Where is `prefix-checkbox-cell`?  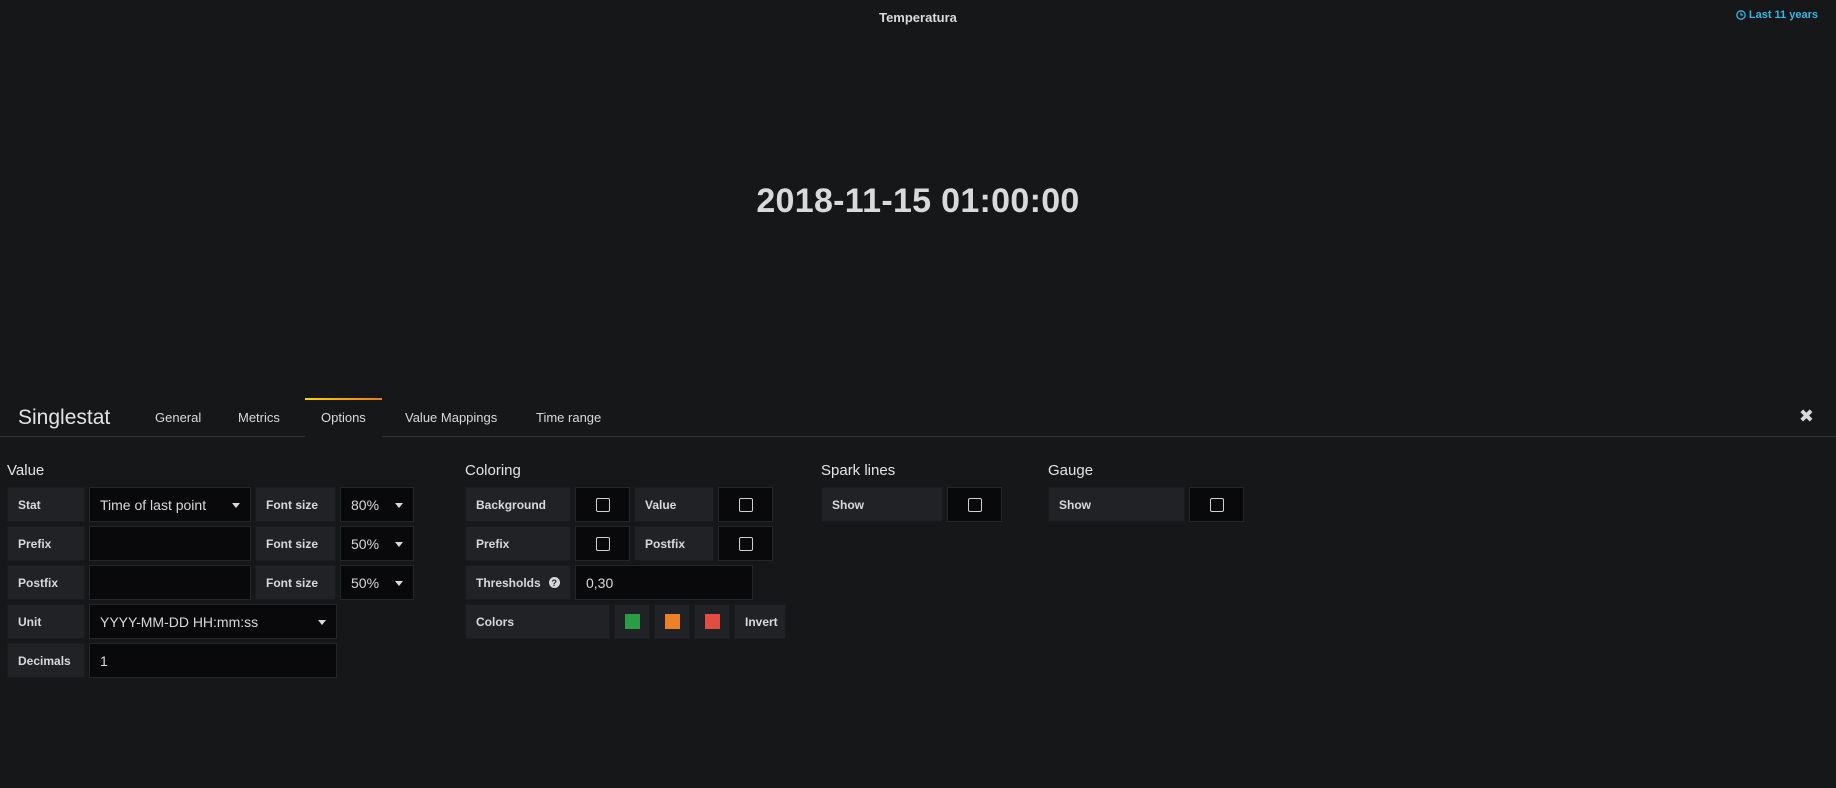 prefix-checkbox-cell is located at coordinates (602, 543).